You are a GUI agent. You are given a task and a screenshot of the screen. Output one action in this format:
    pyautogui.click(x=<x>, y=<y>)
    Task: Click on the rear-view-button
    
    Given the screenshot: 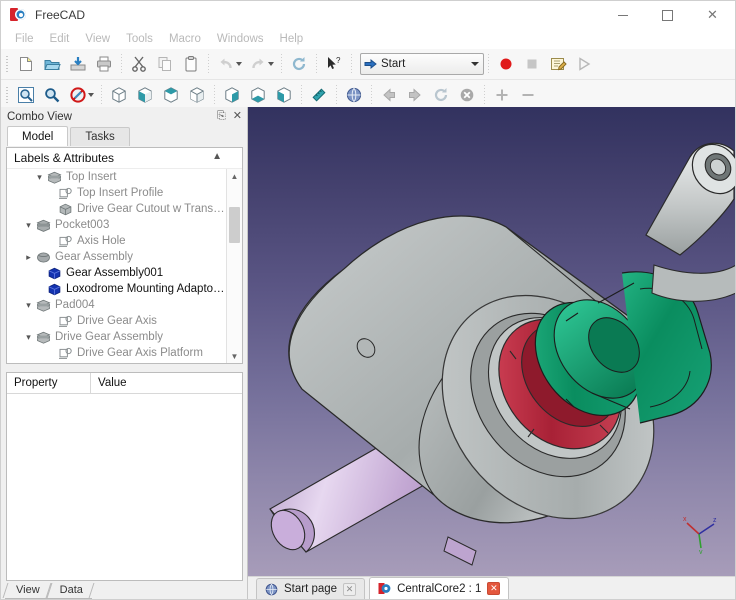 What is the action you would take?
    pyautogui.click(x=232, y=95)
    